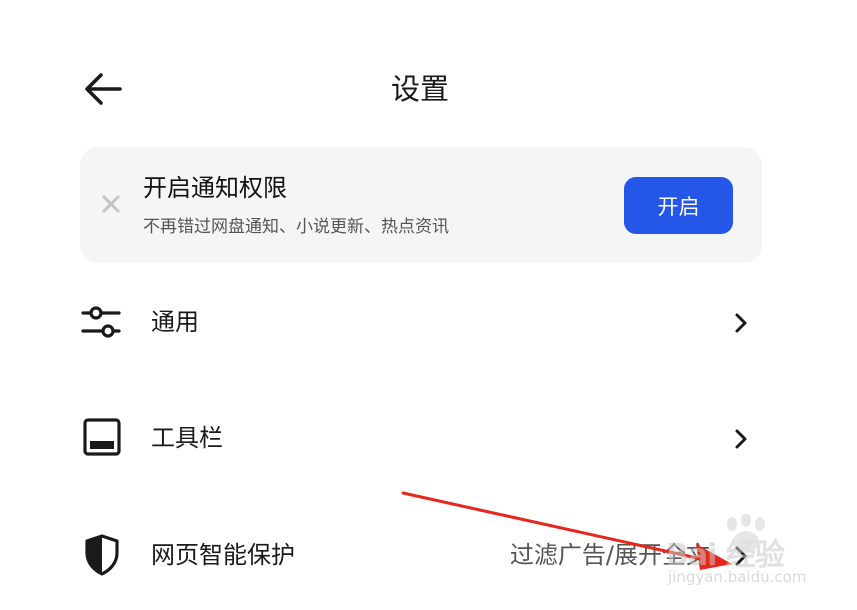 This screenshot has width=857, height=610. I want to click on sliders-icon, so click(101, 322).